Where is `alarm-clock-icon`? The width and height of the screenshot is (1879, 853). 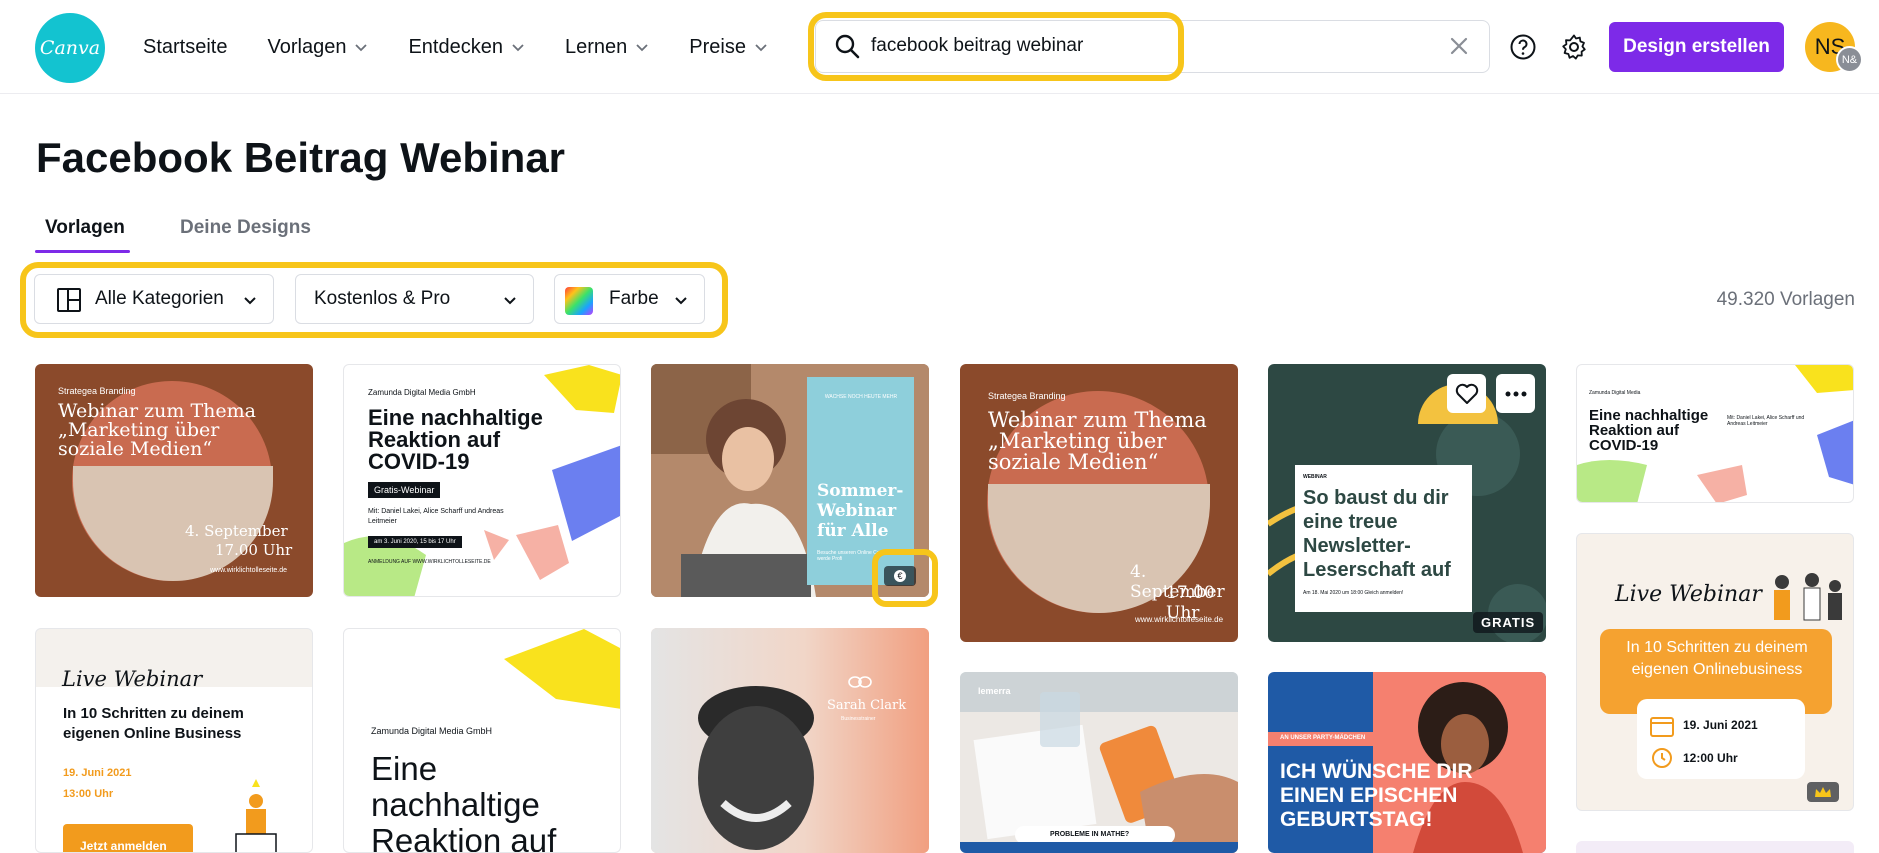 alarm-clock-icon is located at coordinates (1662, 758).